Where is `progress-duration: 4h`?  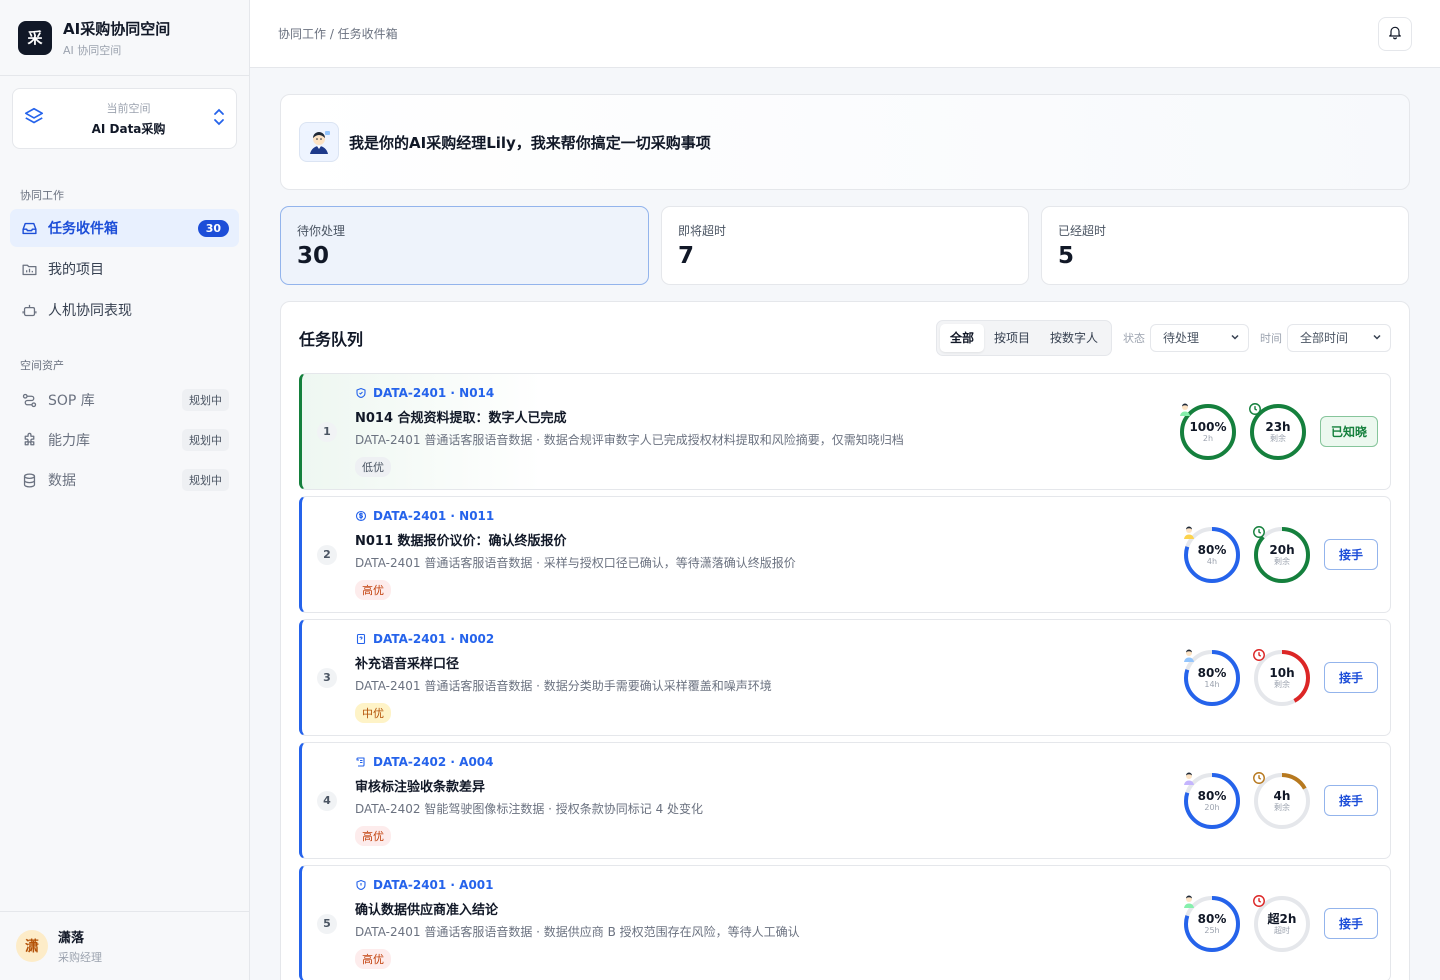 progress-duration: 4h is located at coordinates (1212, 561).